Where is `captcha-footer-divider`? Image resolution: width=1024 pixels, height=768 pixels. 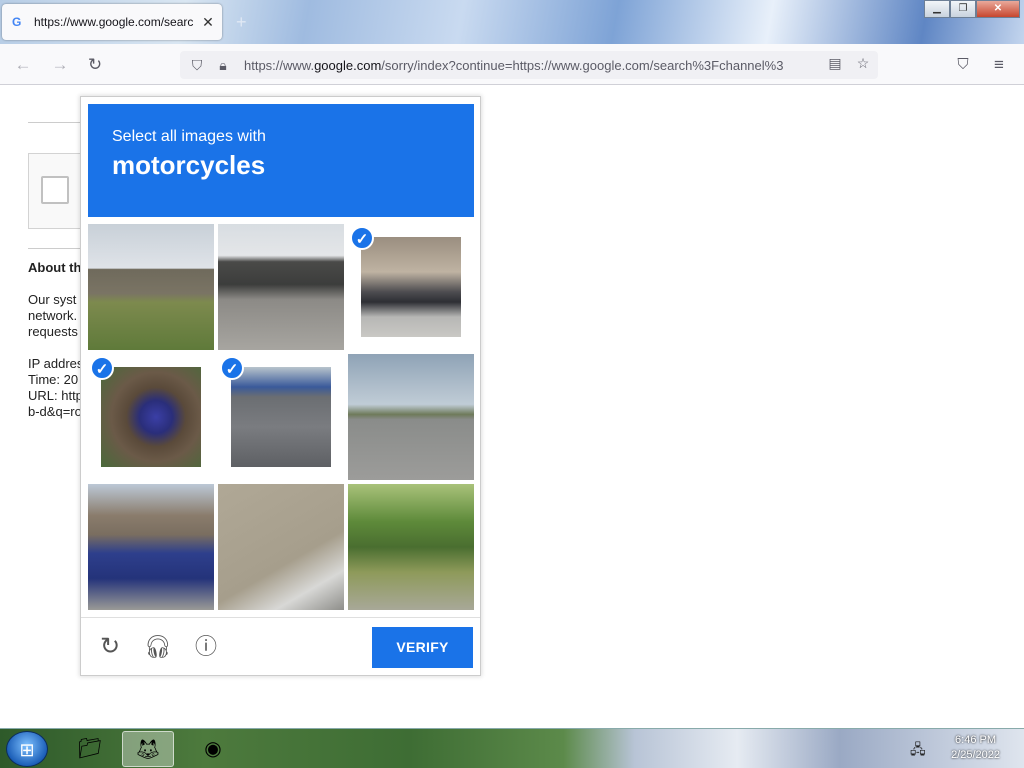
captcha-footer-divider is located at coordinates (280, 617).